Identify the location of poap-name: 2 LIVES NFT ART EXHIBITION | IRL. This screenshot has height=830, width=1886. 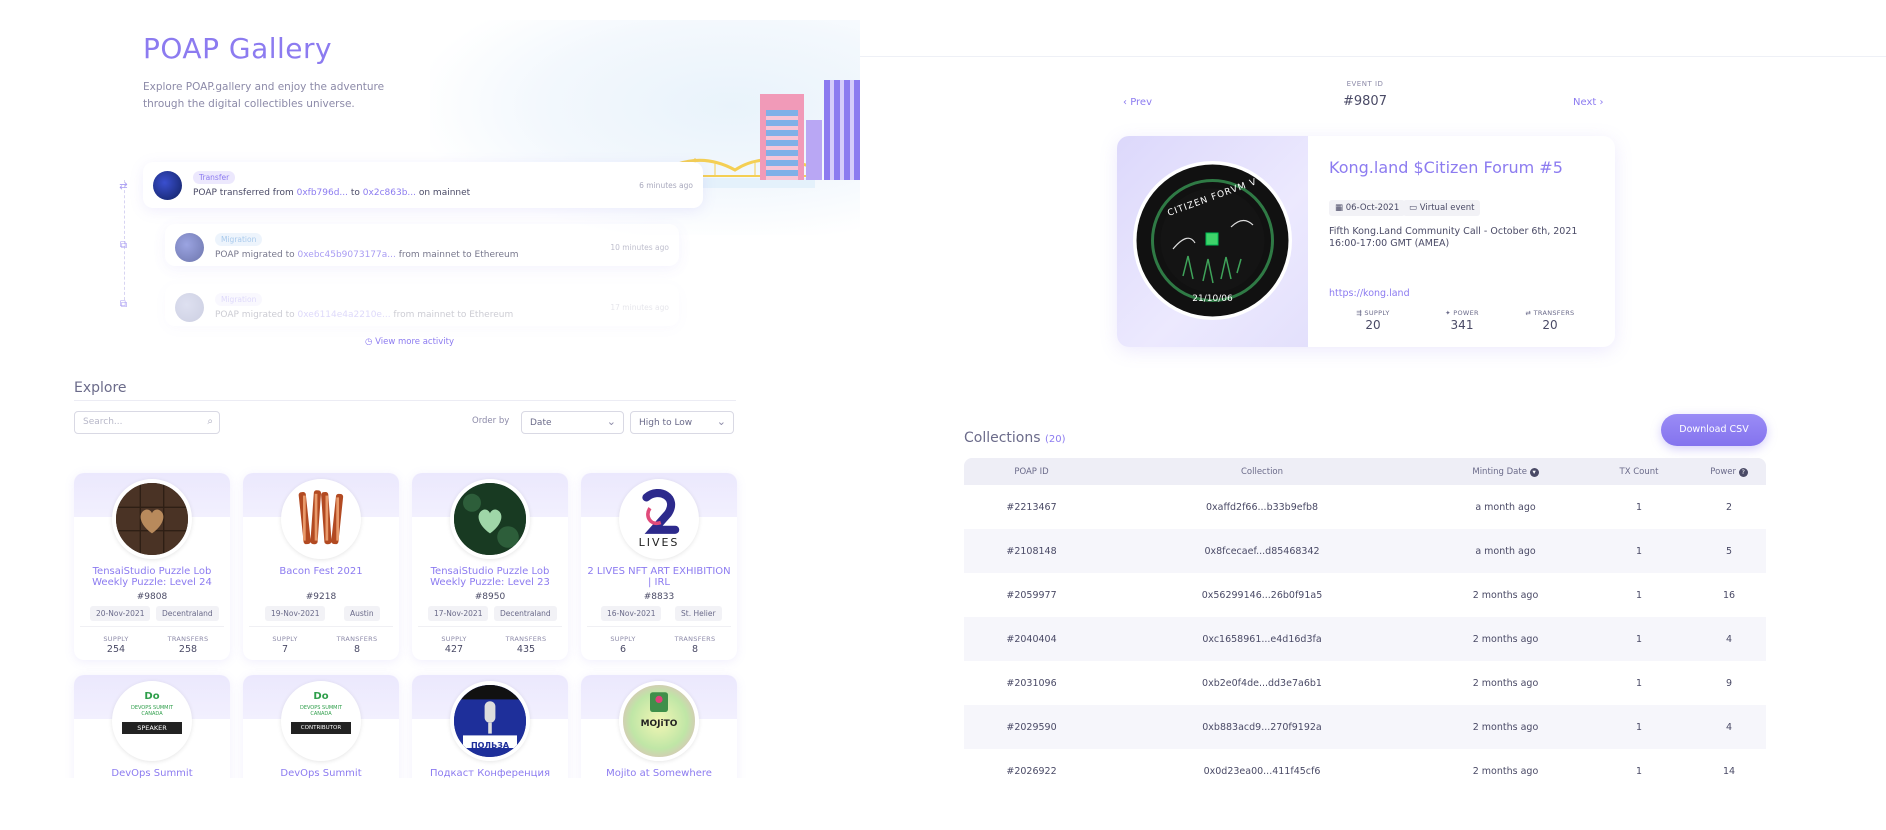
(659, 577).